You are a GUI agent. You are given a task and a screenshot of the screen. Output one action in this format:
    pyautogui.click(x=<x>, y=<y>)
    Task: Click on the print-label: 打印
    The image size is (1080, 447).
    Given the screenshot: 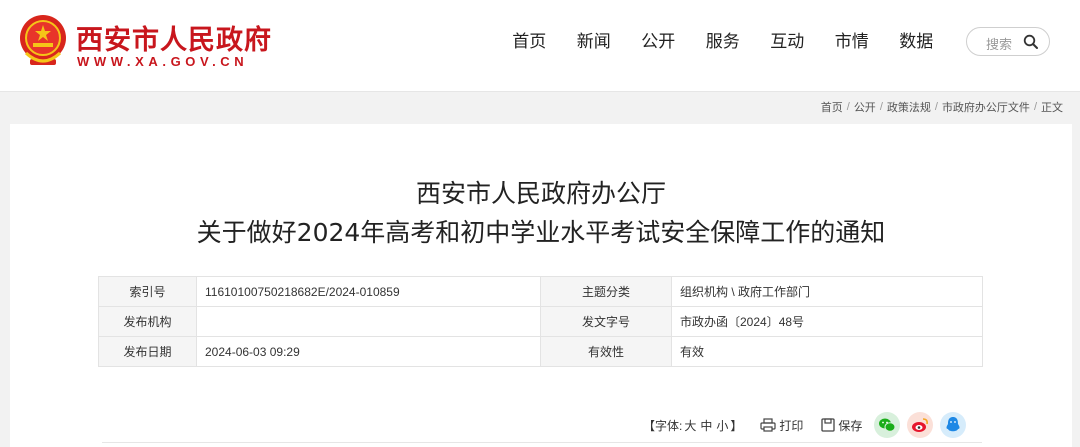 What is the action you would take?
    pyautogui.click(x=791, y=425)
    